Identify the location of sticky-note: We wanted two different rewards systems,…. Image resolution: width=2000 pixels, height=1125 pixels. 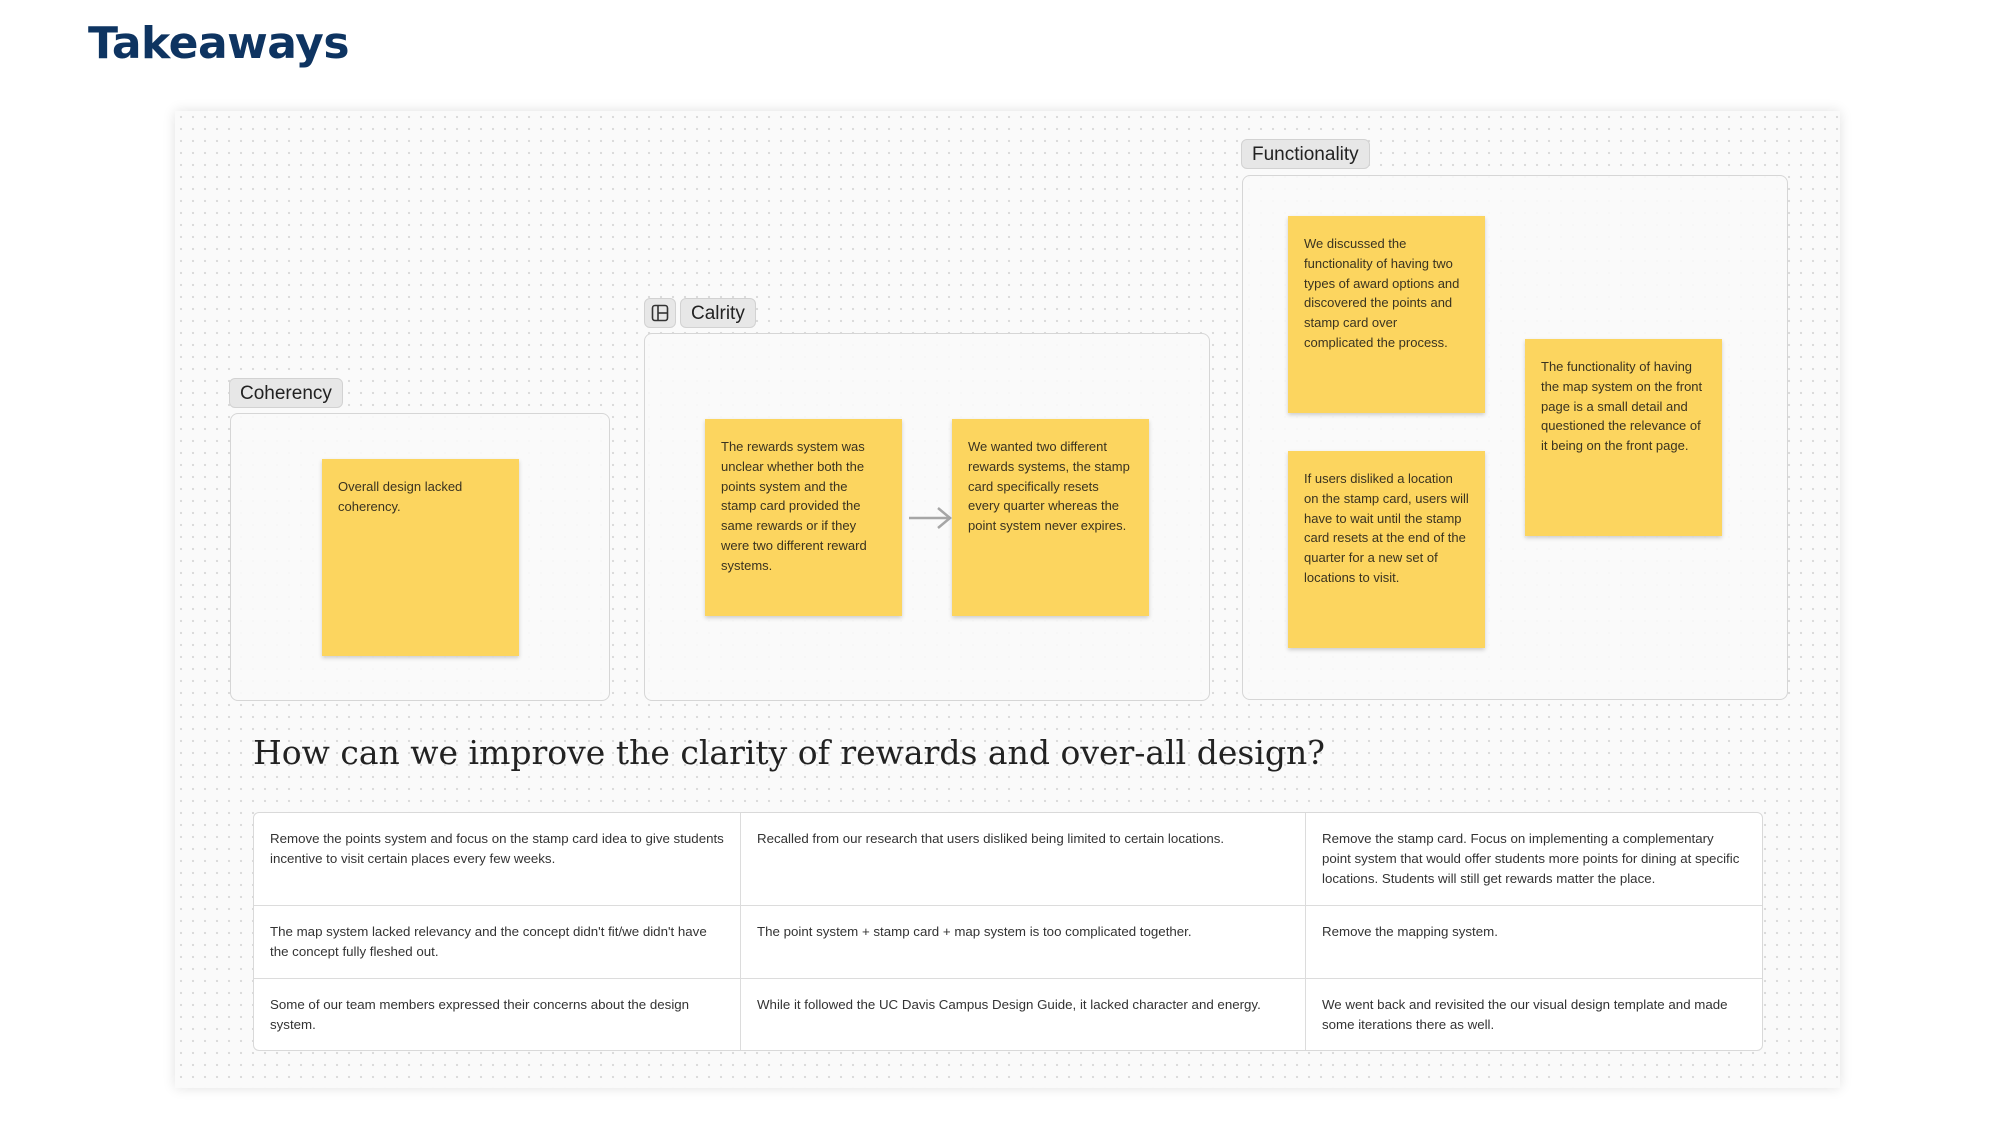
(1050, 517).